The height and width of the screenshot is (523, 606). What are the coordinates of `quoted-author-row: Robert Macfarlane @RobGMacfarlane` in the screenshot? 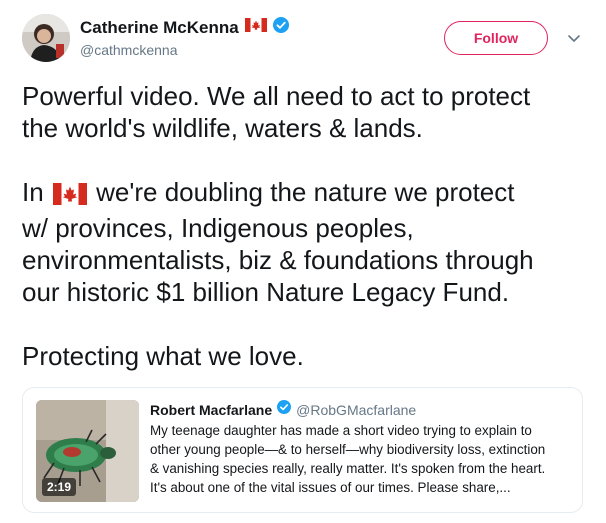 It's located at (283, 409).